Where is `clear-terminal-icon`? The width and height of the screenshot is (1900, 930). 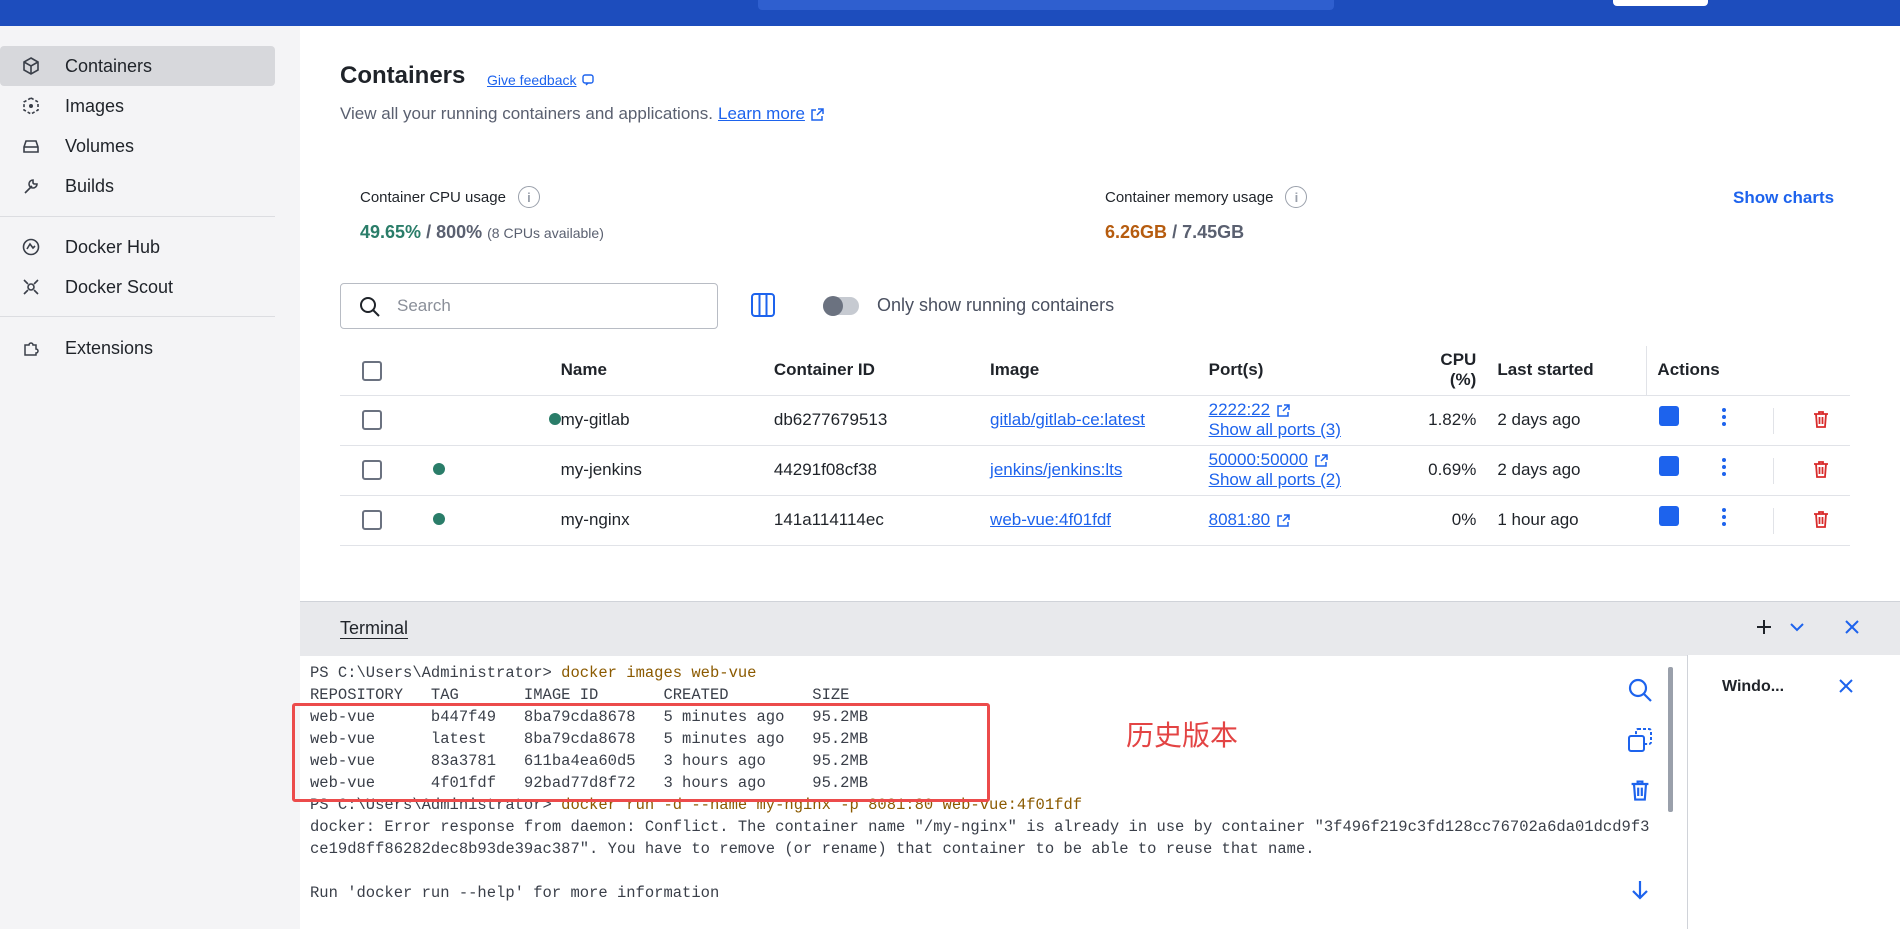 clear-terminal-icon is located at coordinates (1640, 790).